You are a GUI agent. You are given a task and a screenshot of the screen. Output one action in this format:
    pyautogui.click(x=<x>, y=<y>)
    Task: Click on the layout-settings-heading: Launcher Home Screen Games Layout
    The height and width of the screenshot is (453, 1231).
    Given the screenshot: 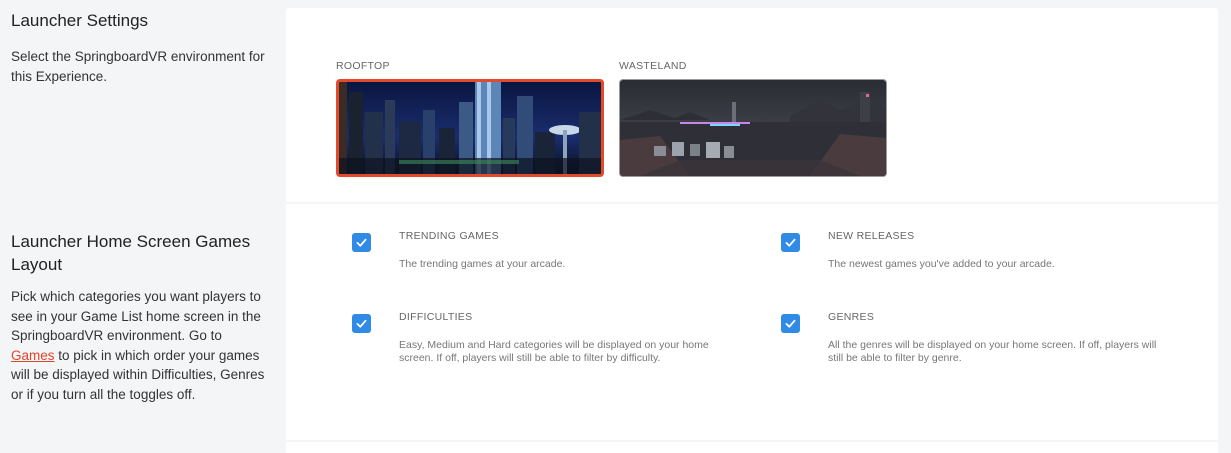 What is the action you would take?
    pyautogui.click(x=131, y=253)
    